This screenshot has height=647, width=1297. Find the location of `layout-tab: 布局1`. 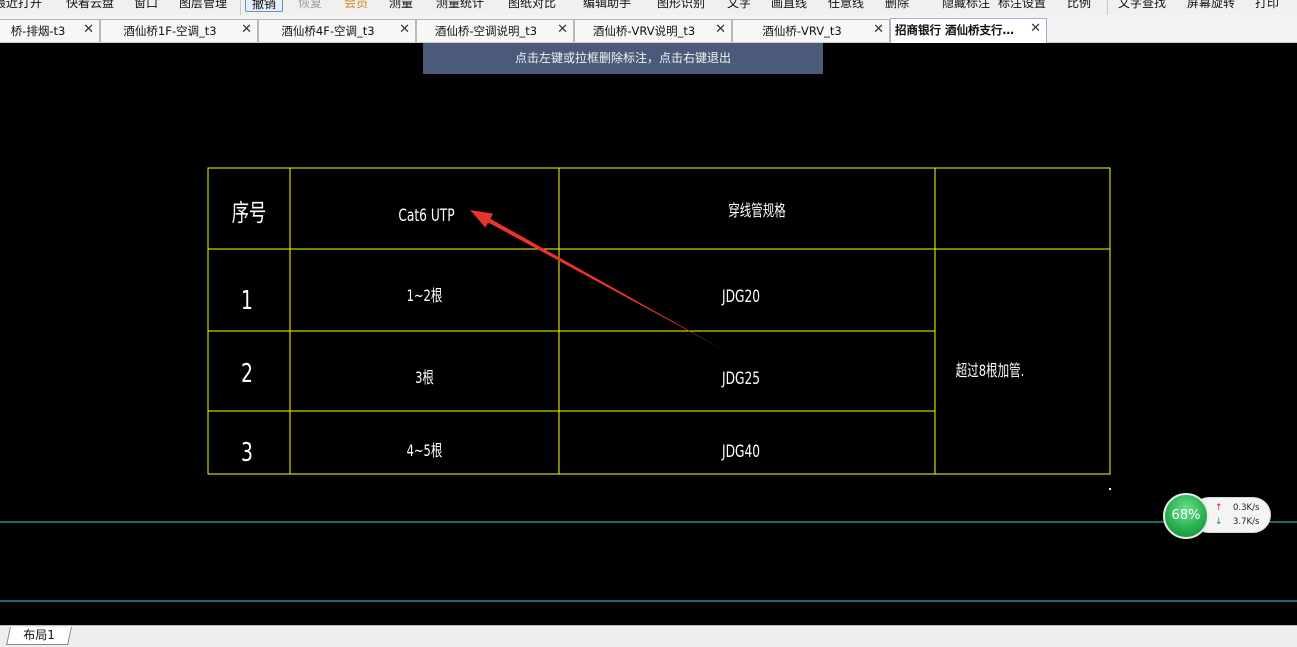

layout-tab: 布局1 is located at coordinates (39, 636).